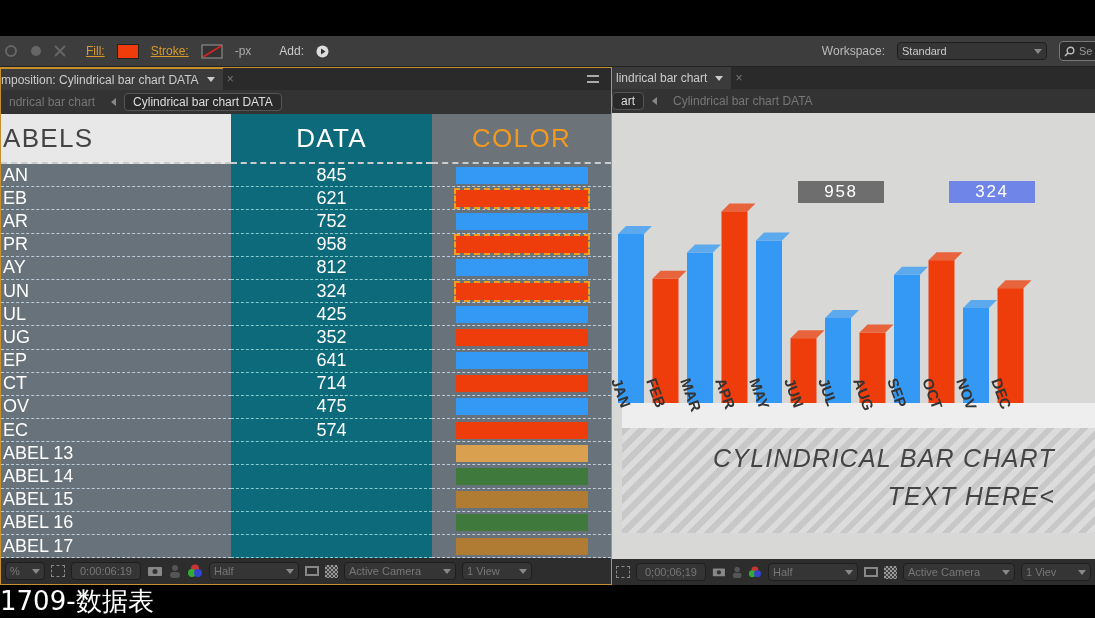  What do you see at coordinates (828, 392) in the screenshot?
I see `month-label: JUL` at bounding box center [828, 392].